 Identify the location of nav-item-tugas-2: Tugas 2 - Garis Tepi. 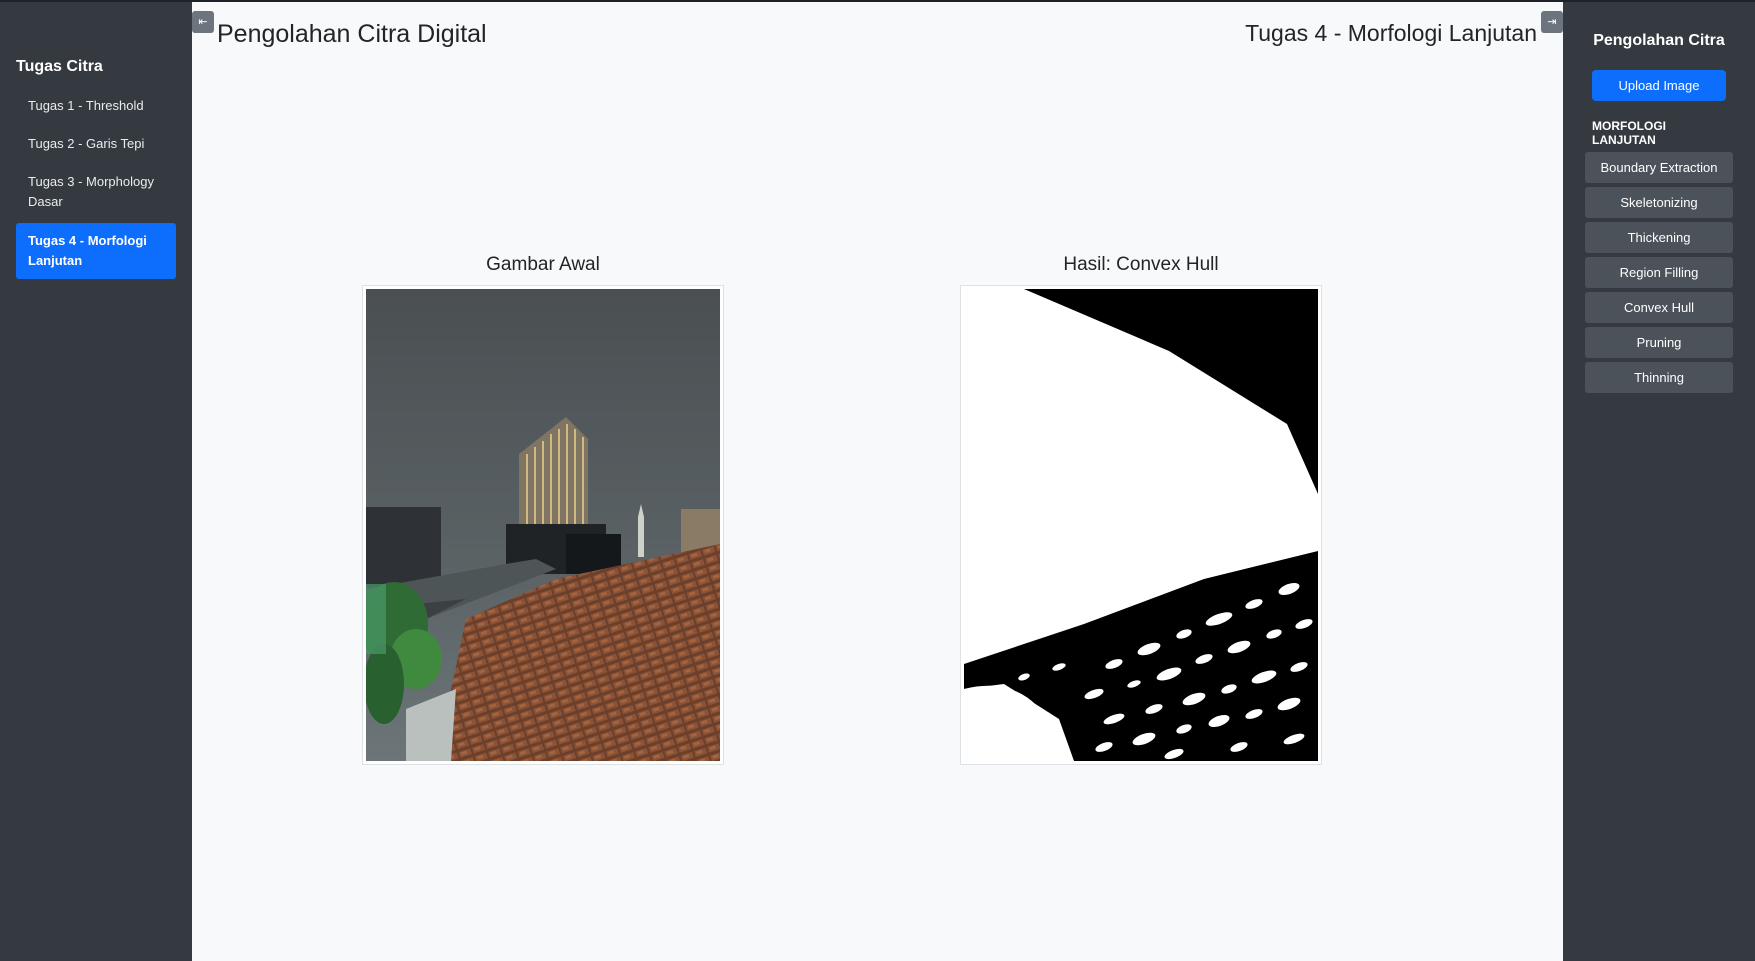
(96, 144).